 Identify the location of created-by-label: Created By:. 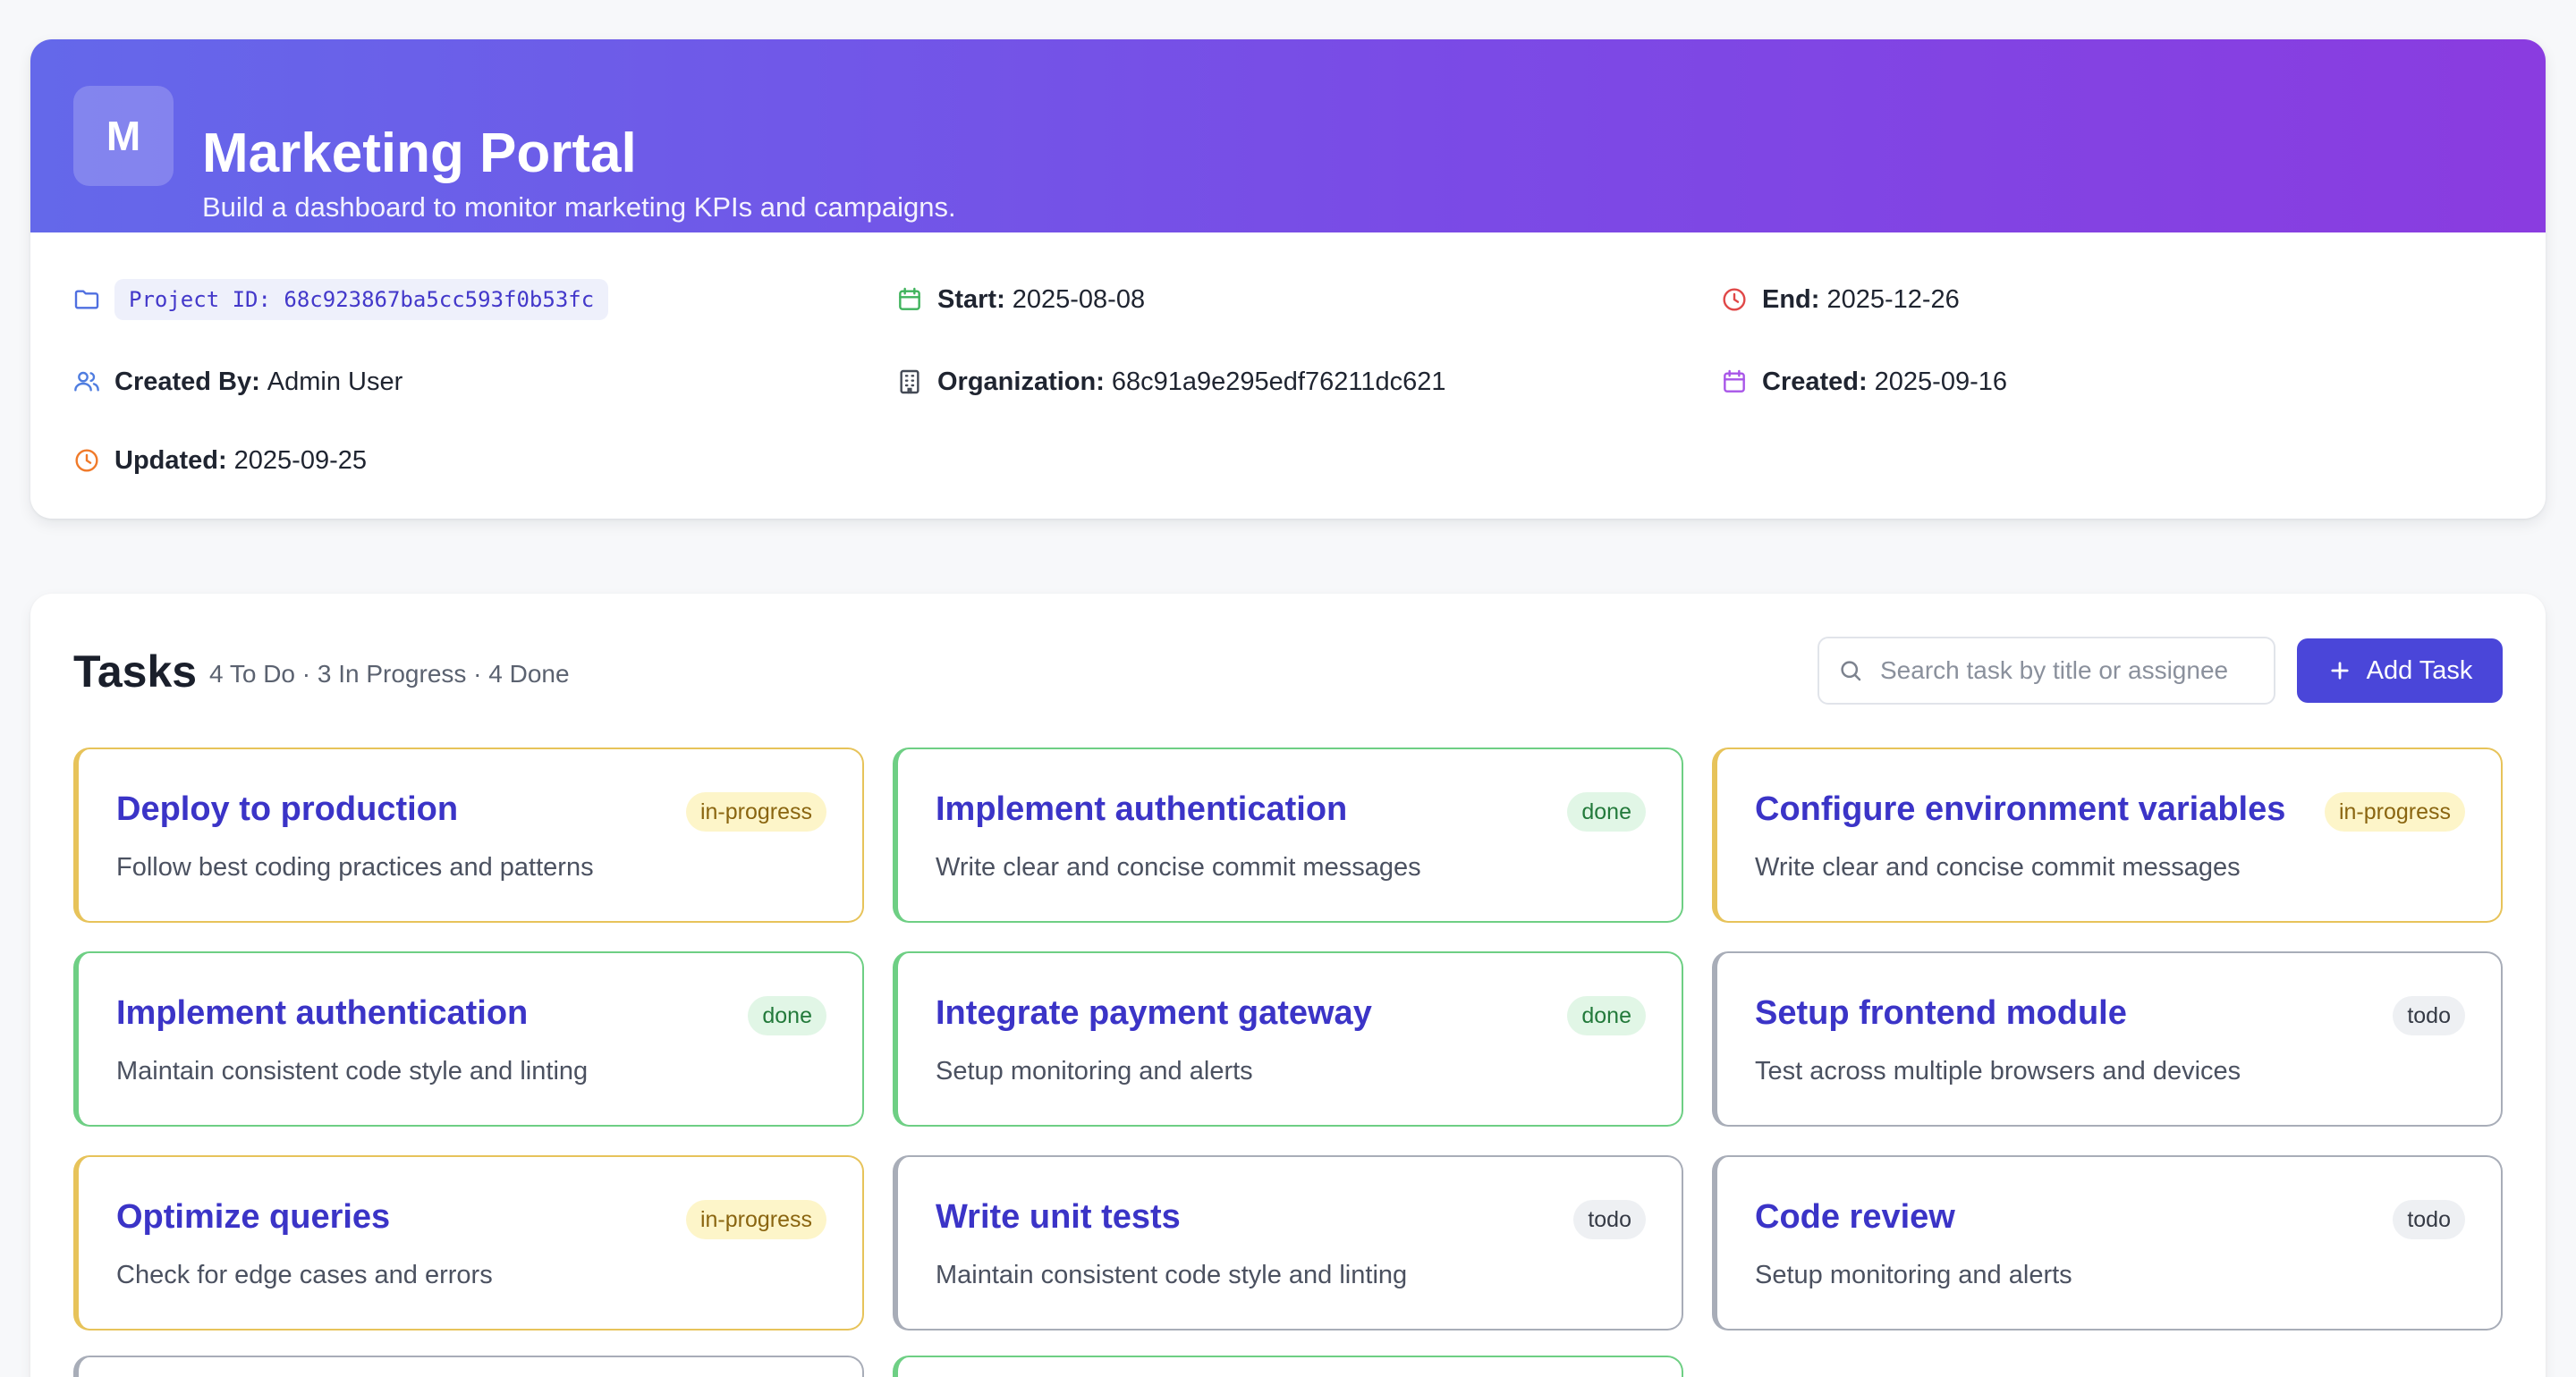
(187, 381).